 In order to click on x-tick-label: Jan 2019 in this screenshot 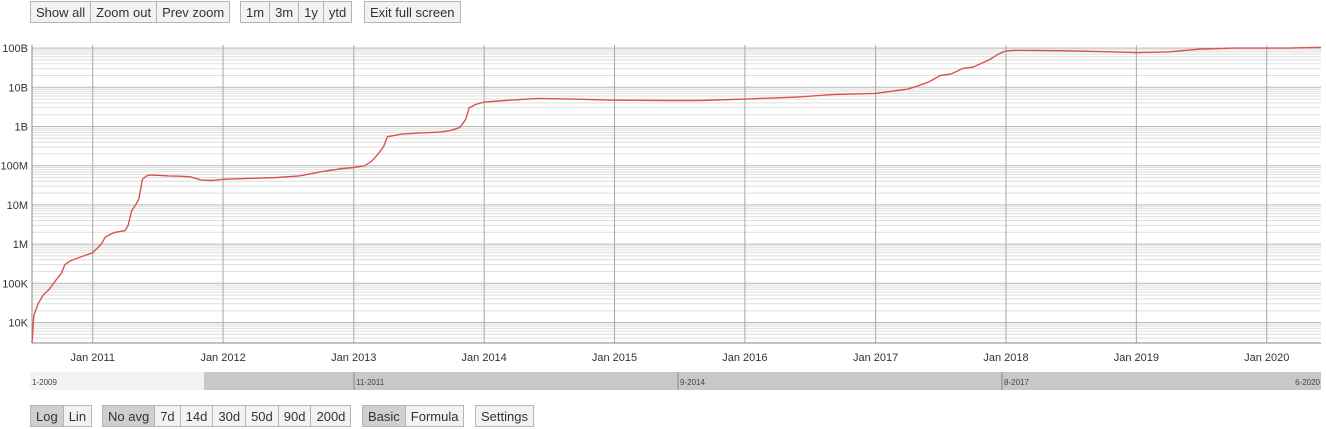, I will do `click(1136, 358)`.